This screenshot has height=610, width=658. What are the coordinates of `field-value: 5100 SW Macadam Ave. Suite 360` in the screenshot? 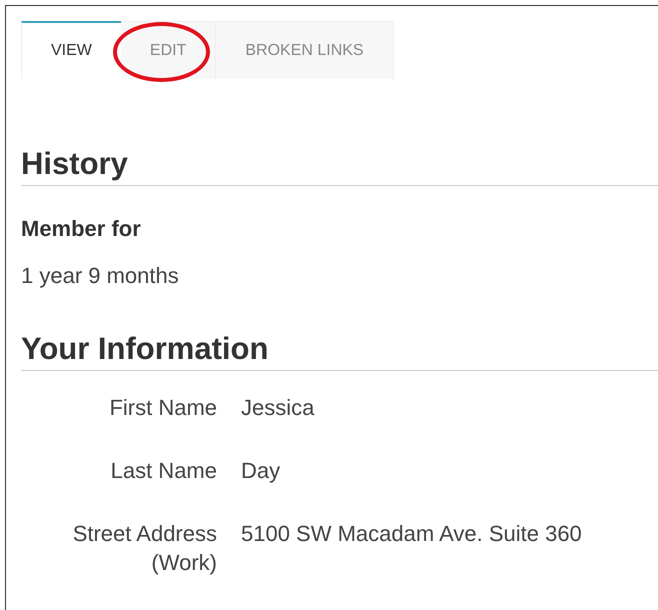 It's located at (411, 534).